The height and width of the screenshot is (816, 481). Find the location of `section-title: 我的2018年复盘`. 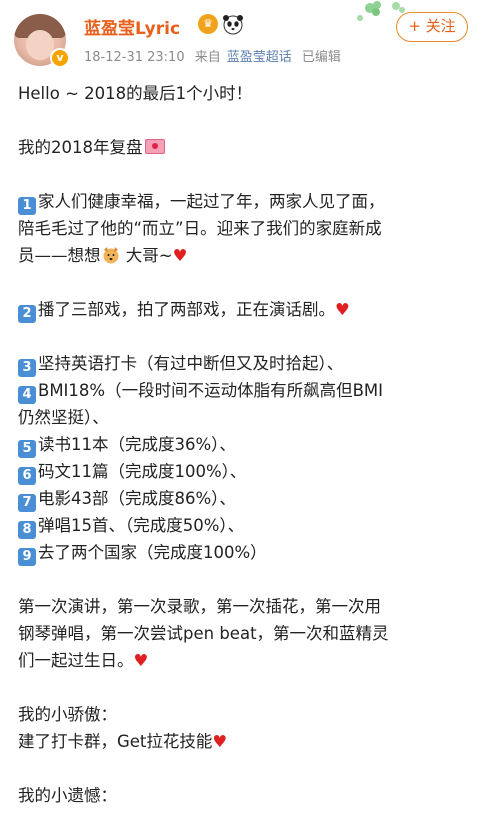

section-title: 我的2018年复盘 is located at coordinates (80, 147).